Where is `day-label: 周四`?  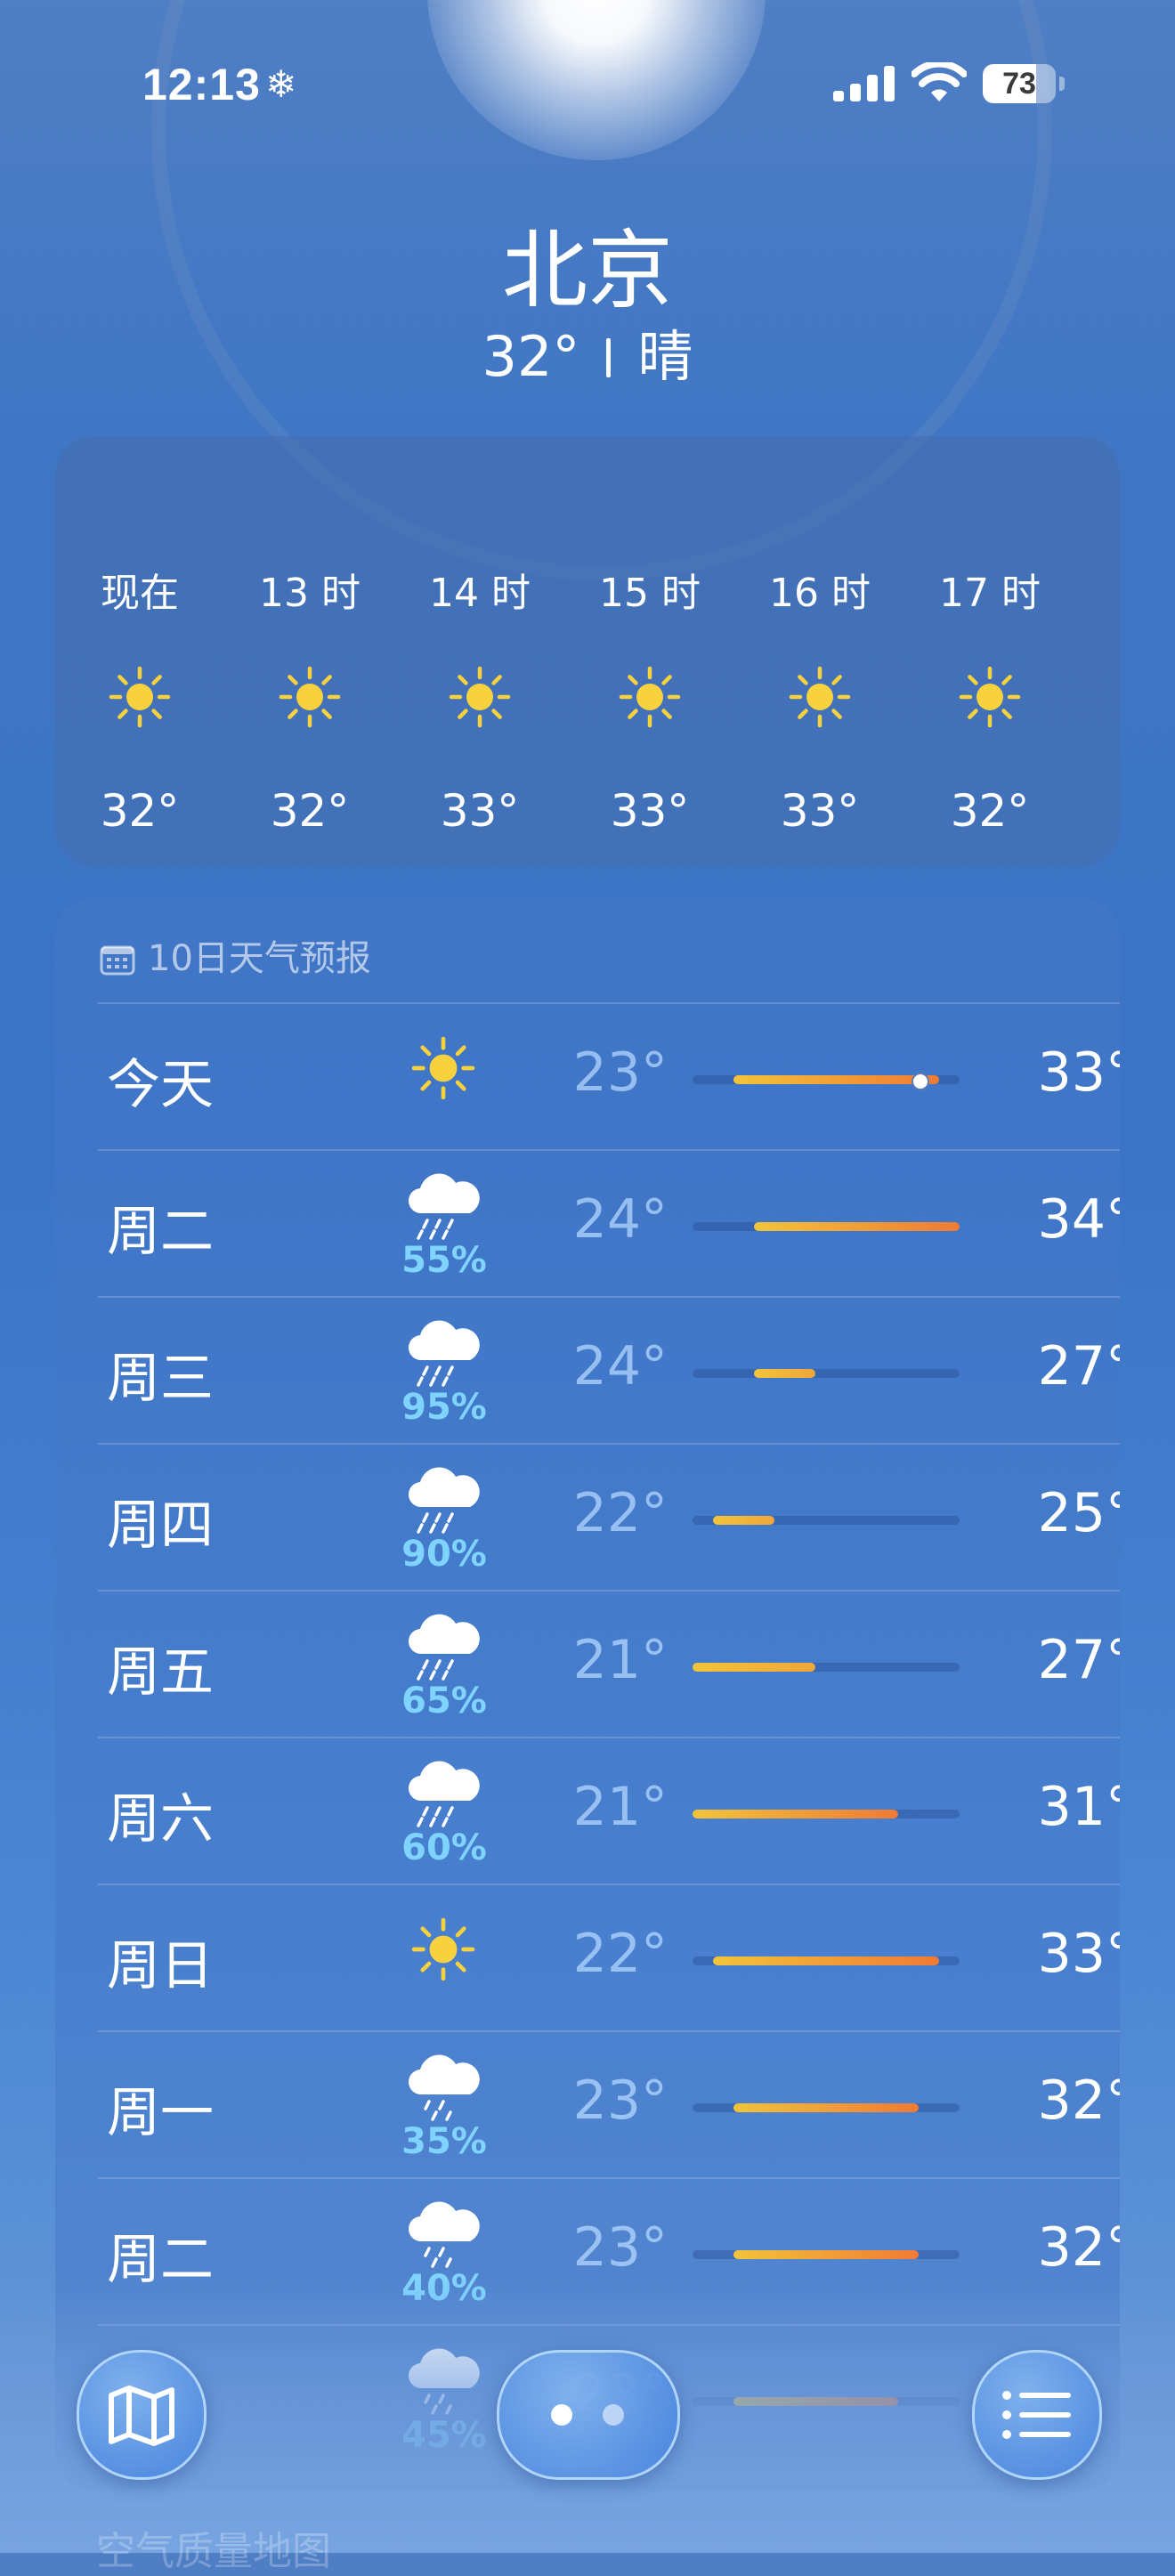
day-label: 周四 is located at coordinates (160, 1526).